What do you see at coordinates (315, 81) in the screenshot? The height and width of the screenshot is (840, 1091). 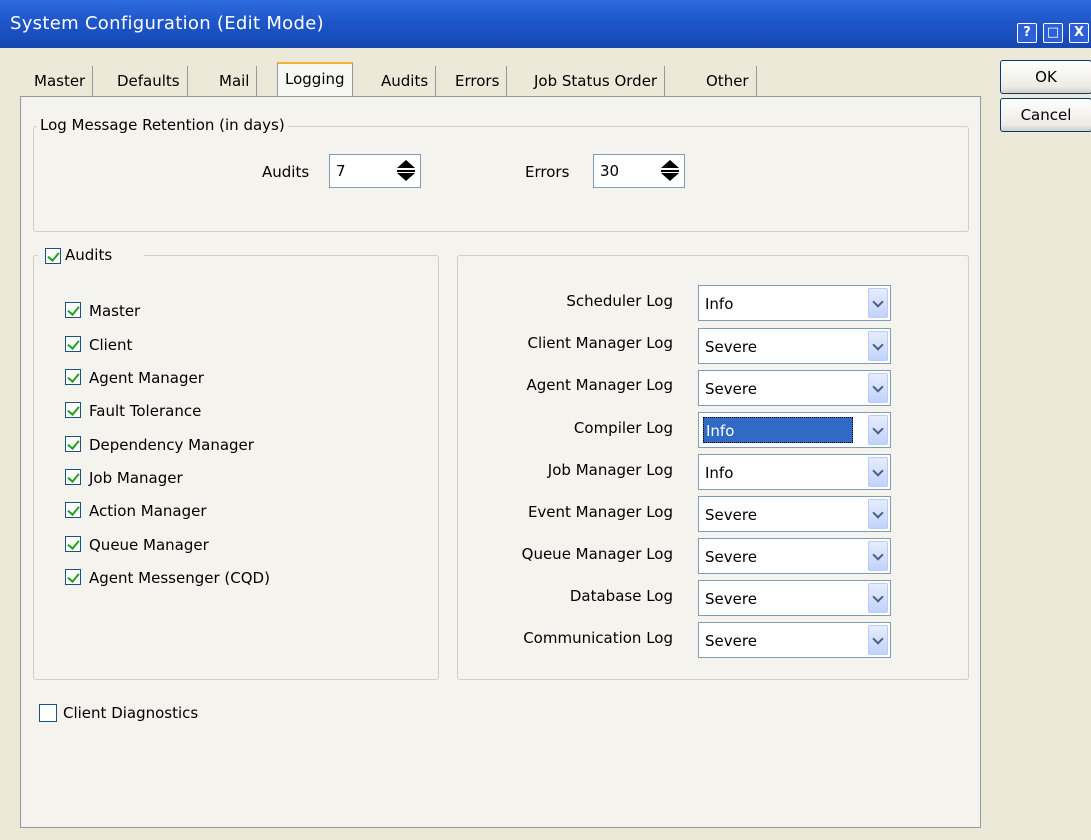 I see `tab-logging: Logging` at bounding box center [315, 81].